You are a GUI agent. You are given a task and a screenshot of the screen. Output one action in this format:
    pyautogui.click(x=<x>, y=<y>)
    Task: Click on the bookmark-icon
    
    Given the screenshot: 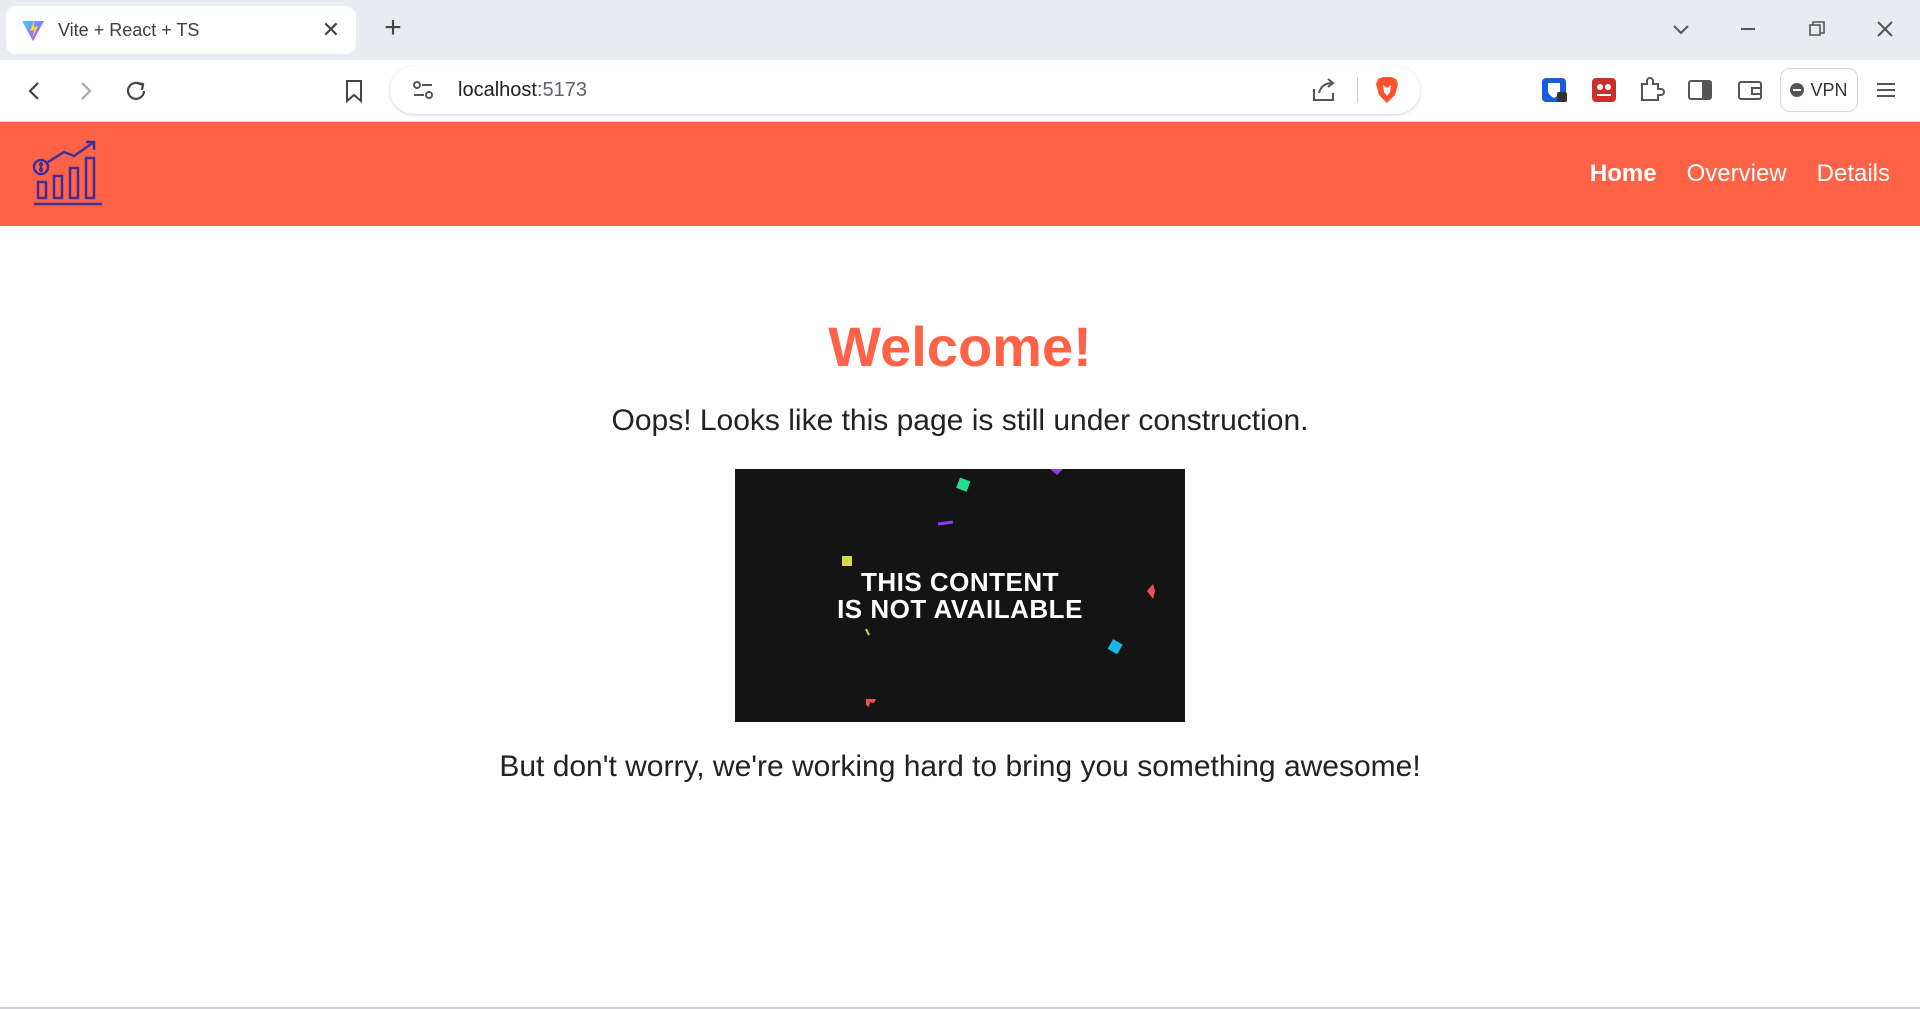 What is the action you would take?
    pyautogui.click(x=354, y=91)
    